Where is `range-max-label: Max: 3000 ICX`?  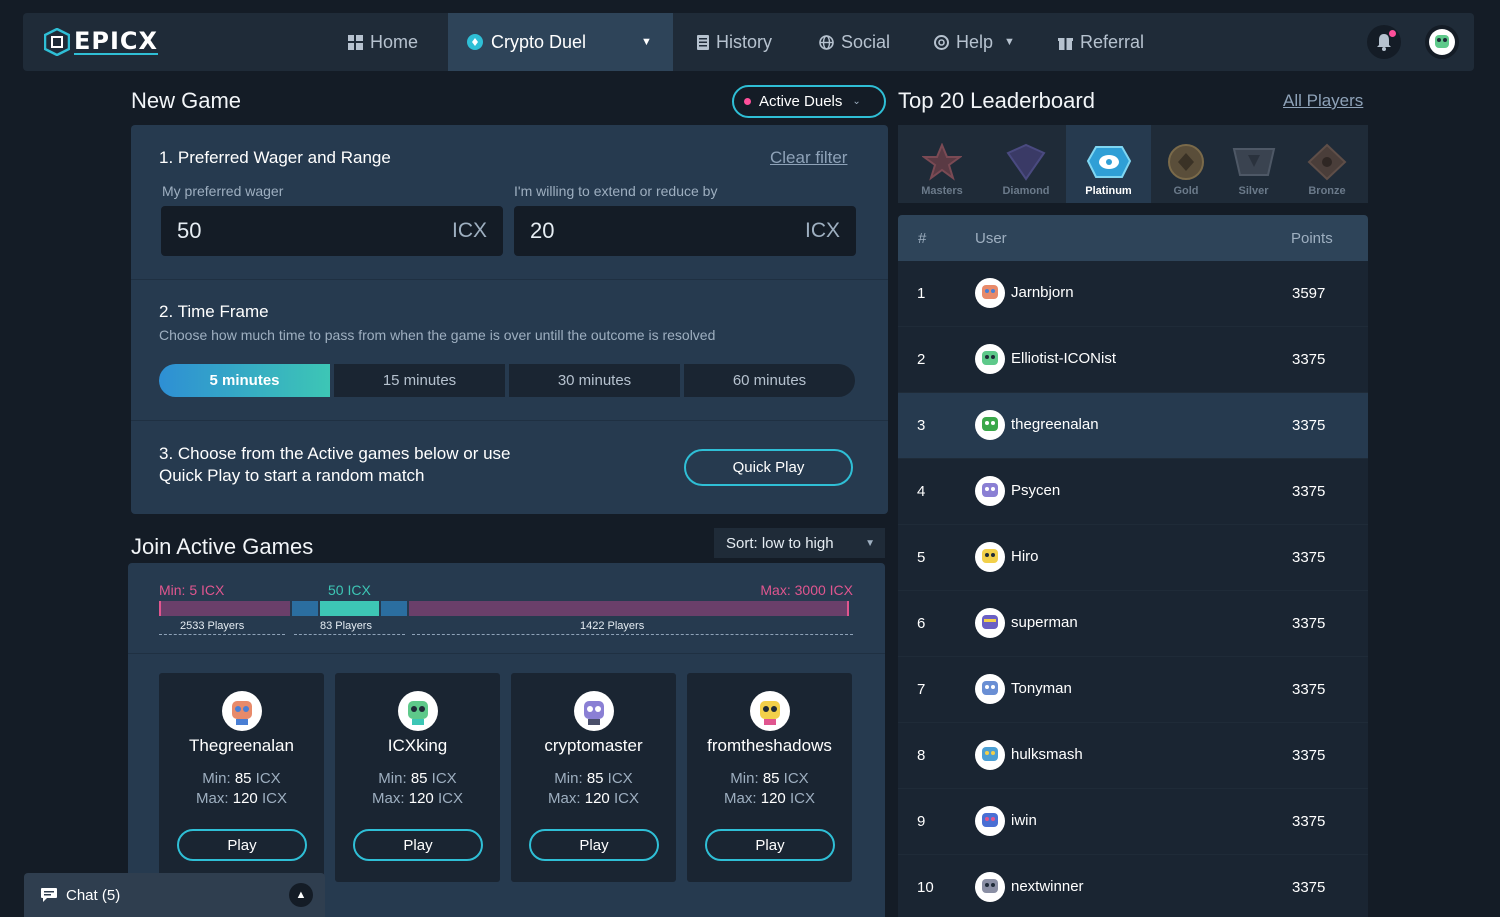 range-max-label: Max: 3000 ICX is located at coordinates (806, 590).